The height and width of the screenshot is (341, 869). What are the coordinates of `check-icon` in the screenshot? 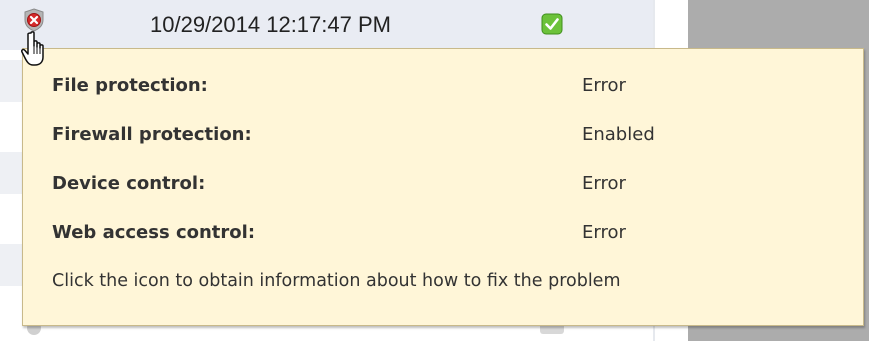 It's located at (552, 24).